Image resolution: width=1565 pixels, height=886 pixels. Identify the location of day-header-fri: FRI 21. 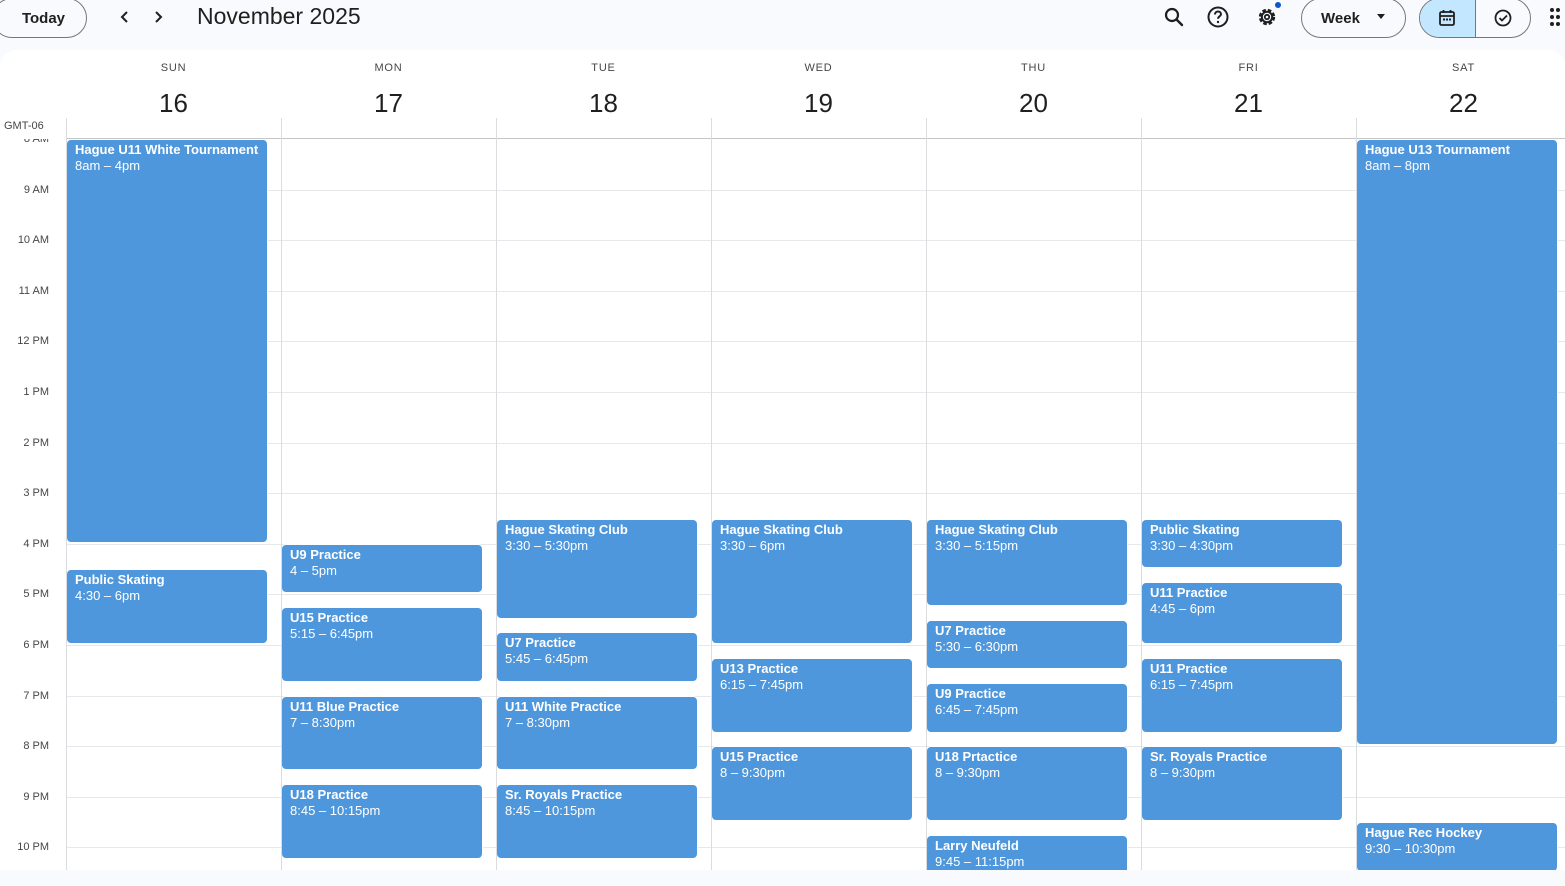
(1248, 94).